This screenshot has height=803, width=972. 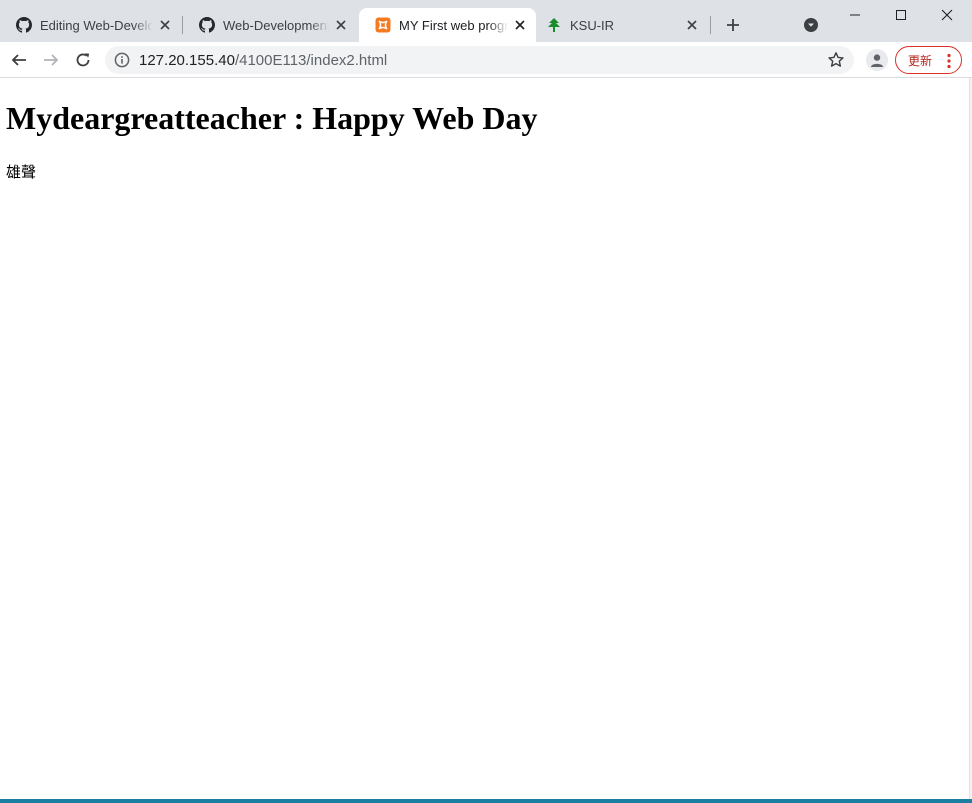 I want to click on forward-button, so click(x=51, y=60).